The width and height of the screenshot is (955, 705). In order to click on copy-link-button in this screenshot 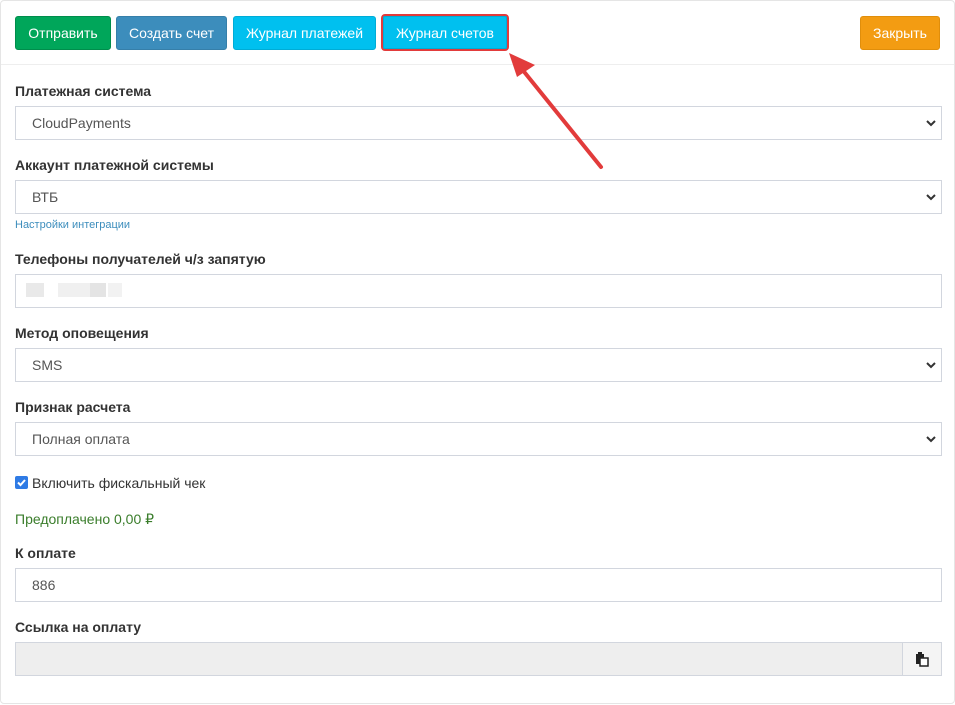, I will do `click(922, 659)`.